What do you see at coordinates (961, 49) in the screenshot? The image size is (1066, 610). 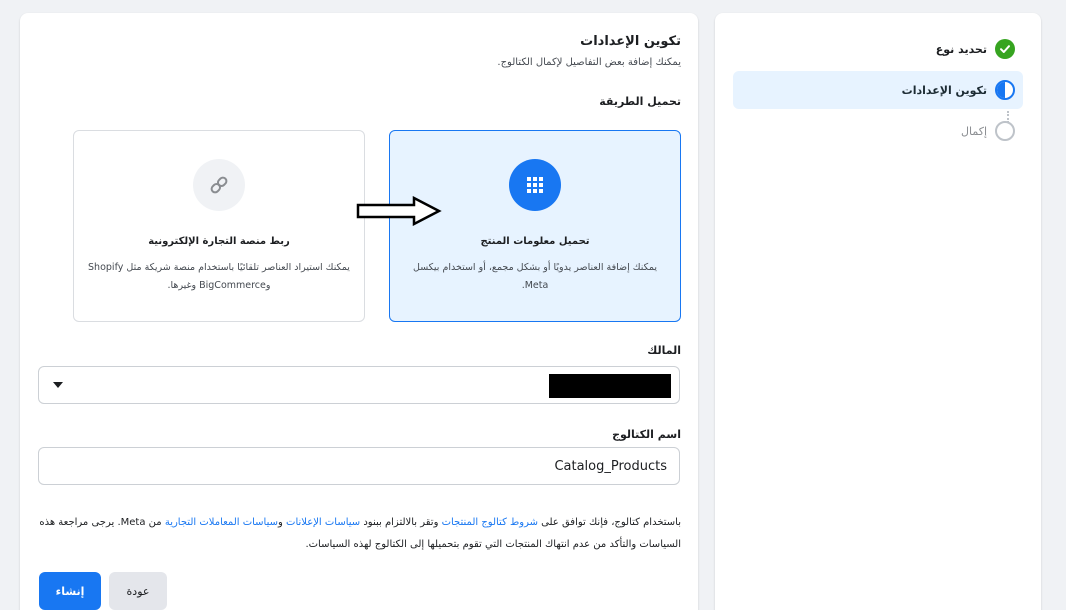 I see `step-label: تحديد نوع` at bounding box center [961, 49].